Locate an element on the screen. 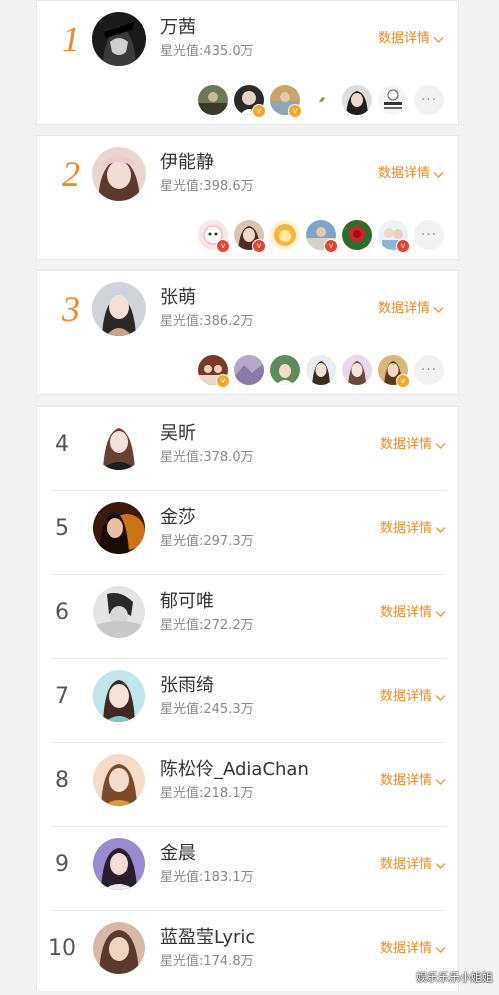 This screenshot has height=995, width=499. fan-avatars: v v v v ··· is located at coordinates (321, 236).